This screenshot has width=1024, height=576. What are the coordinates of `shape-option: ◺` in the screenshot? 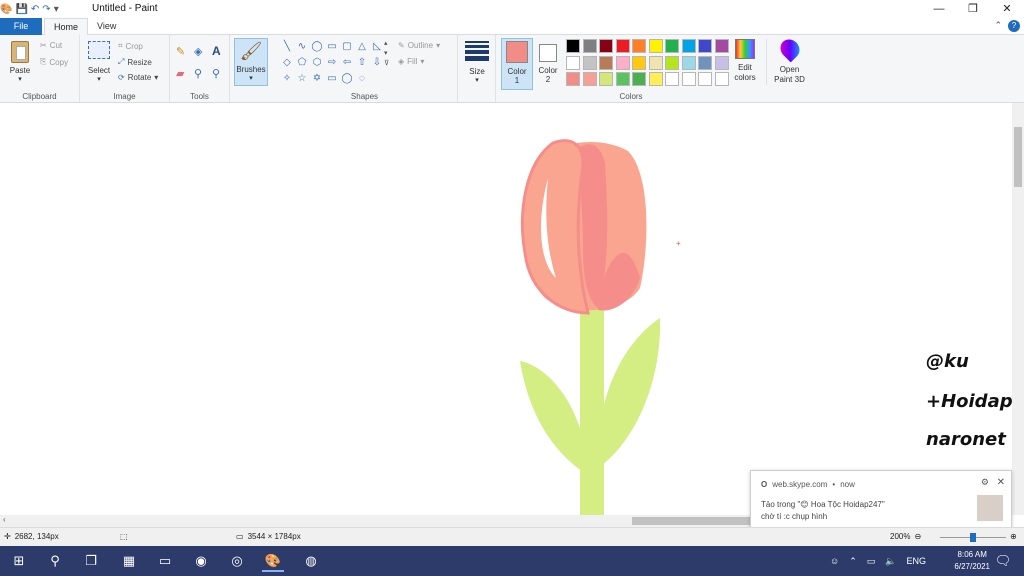 It's located at (377, 47).